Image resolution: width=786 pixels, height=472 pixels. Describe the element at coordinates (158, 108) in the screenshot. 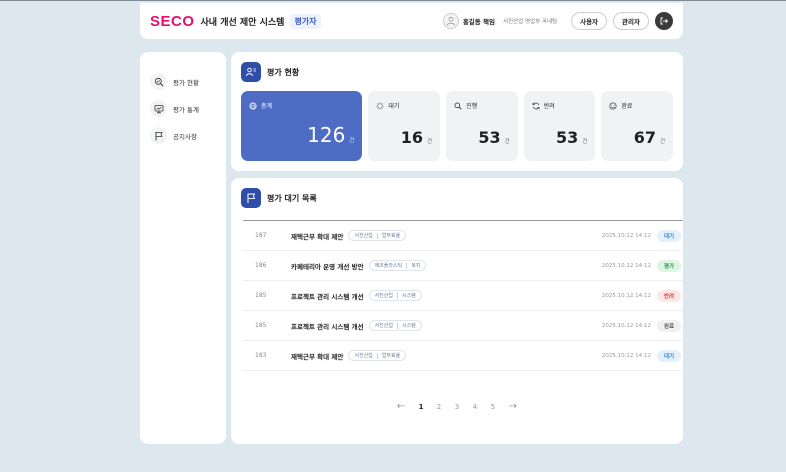

I see `chart-monitor-icon` at that location.